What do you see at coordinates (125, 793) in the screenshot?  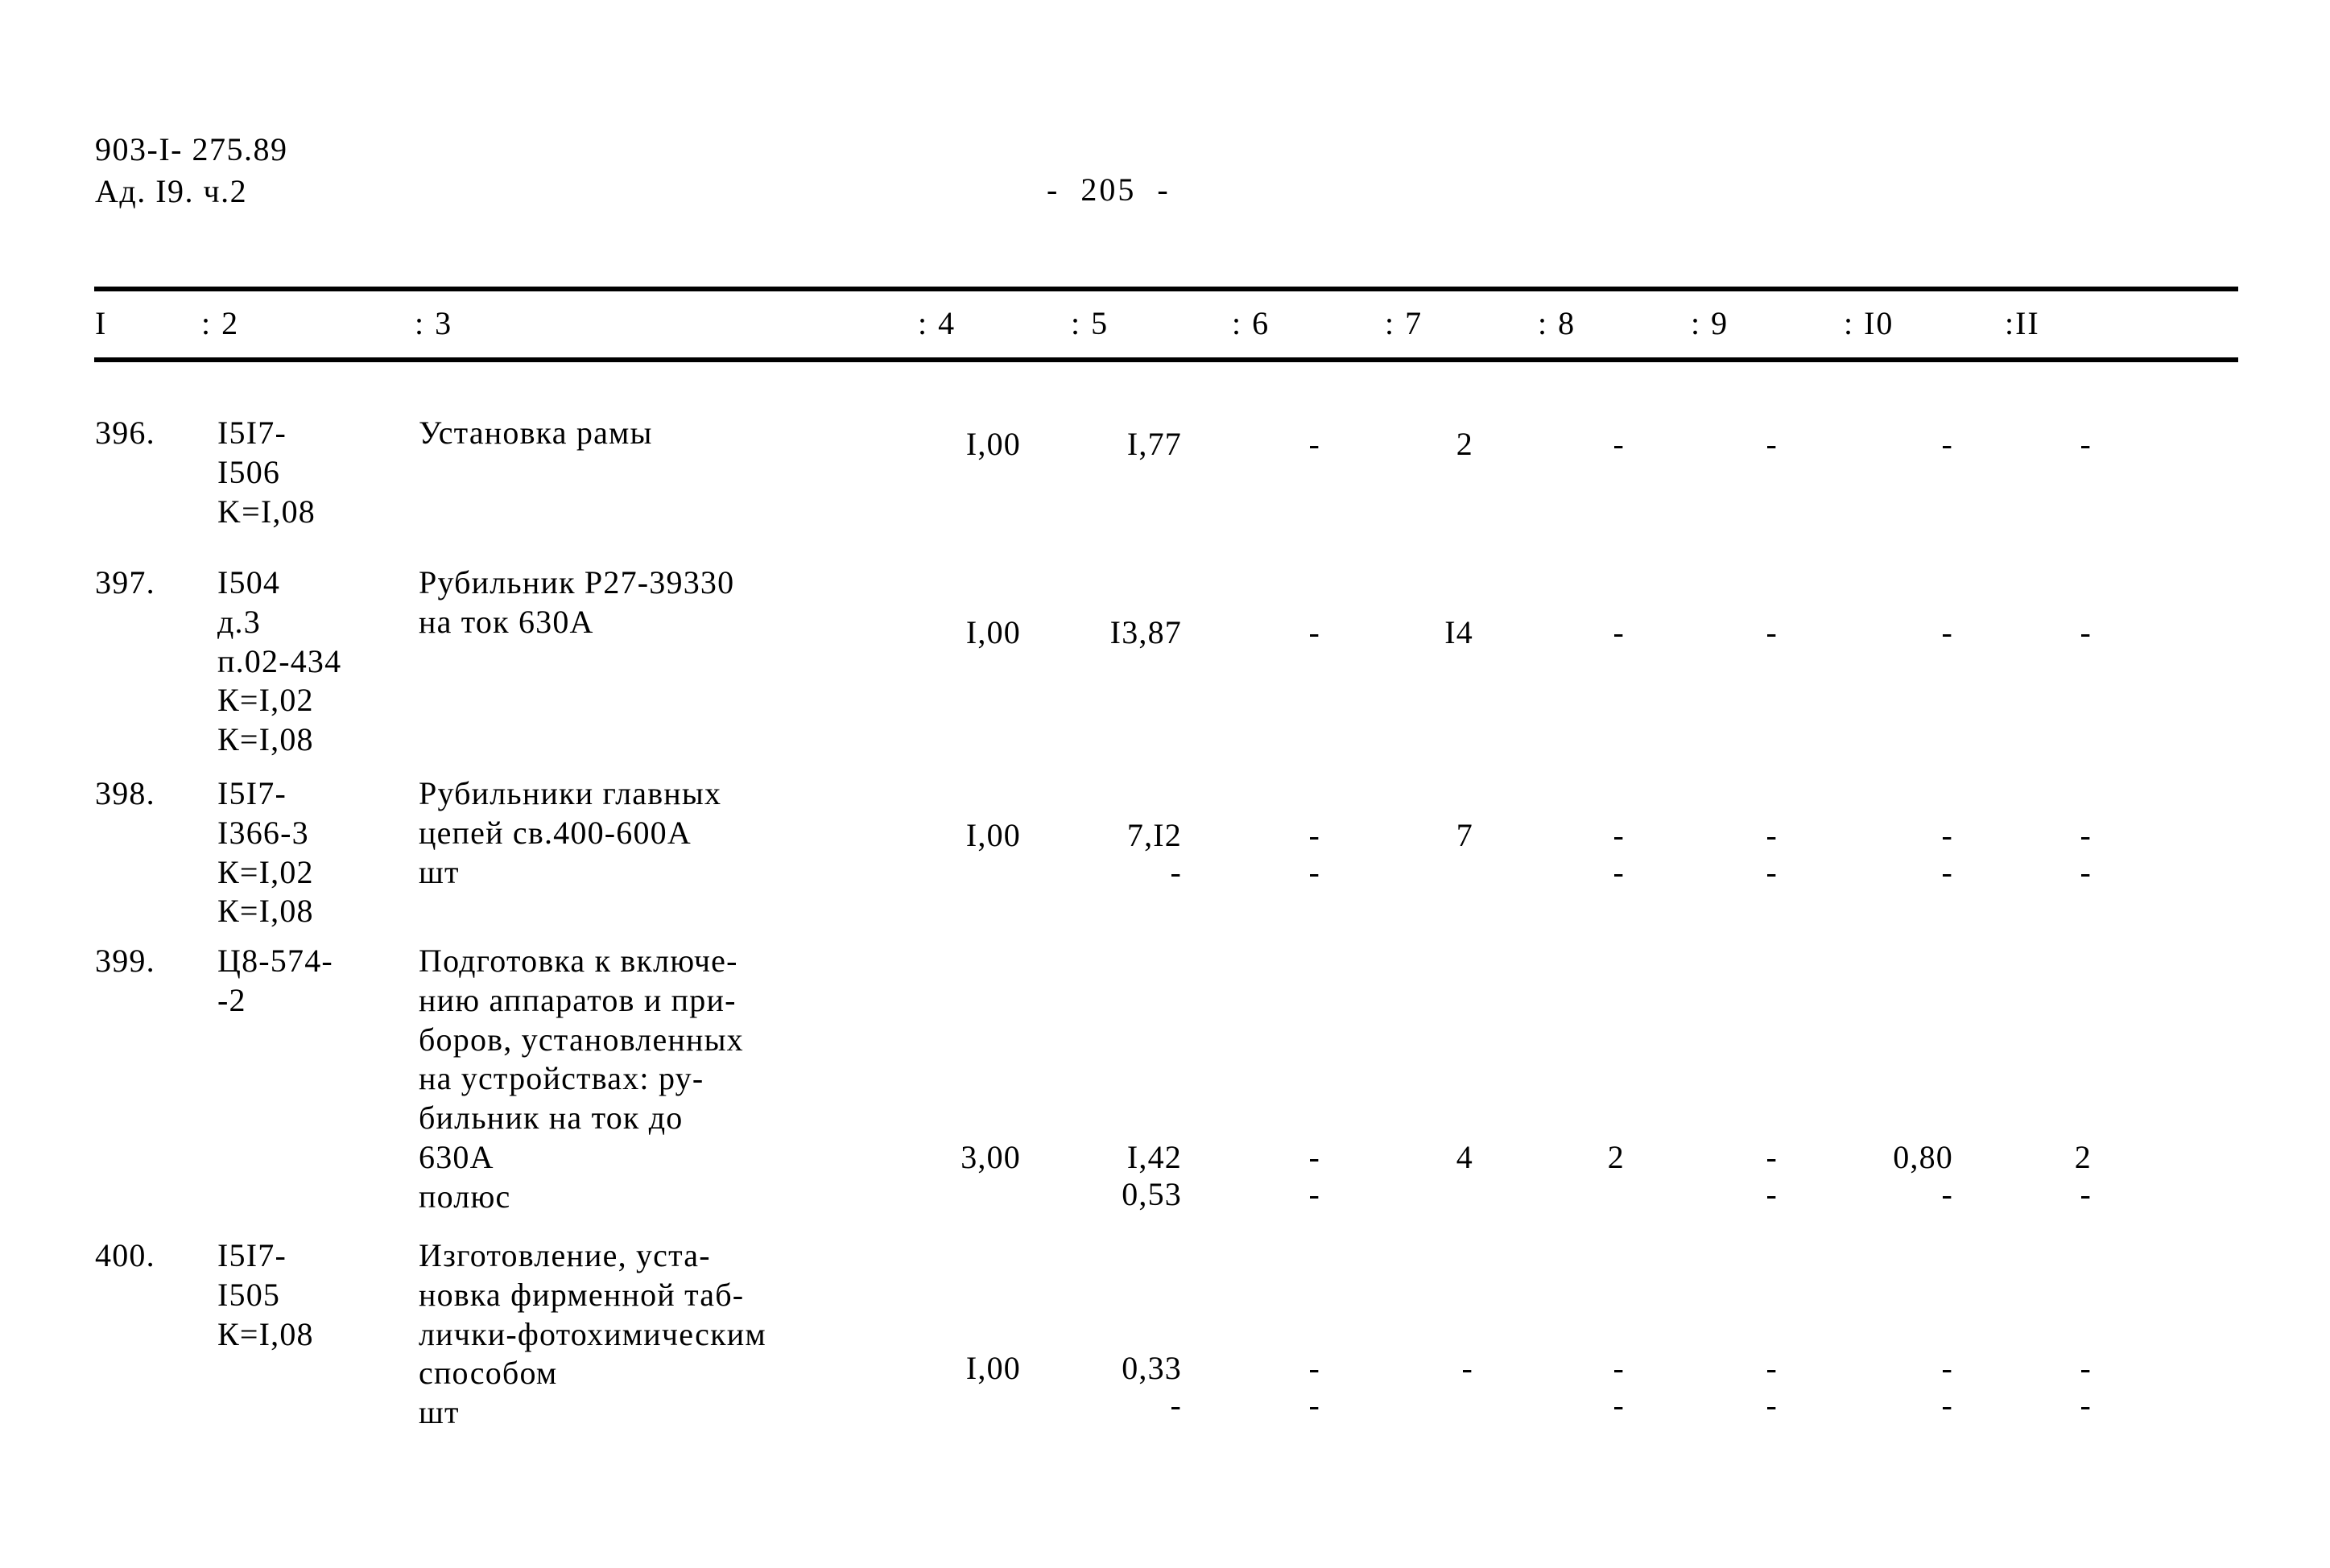 I see `row-number: 398.` at bounding box center [125, 793].